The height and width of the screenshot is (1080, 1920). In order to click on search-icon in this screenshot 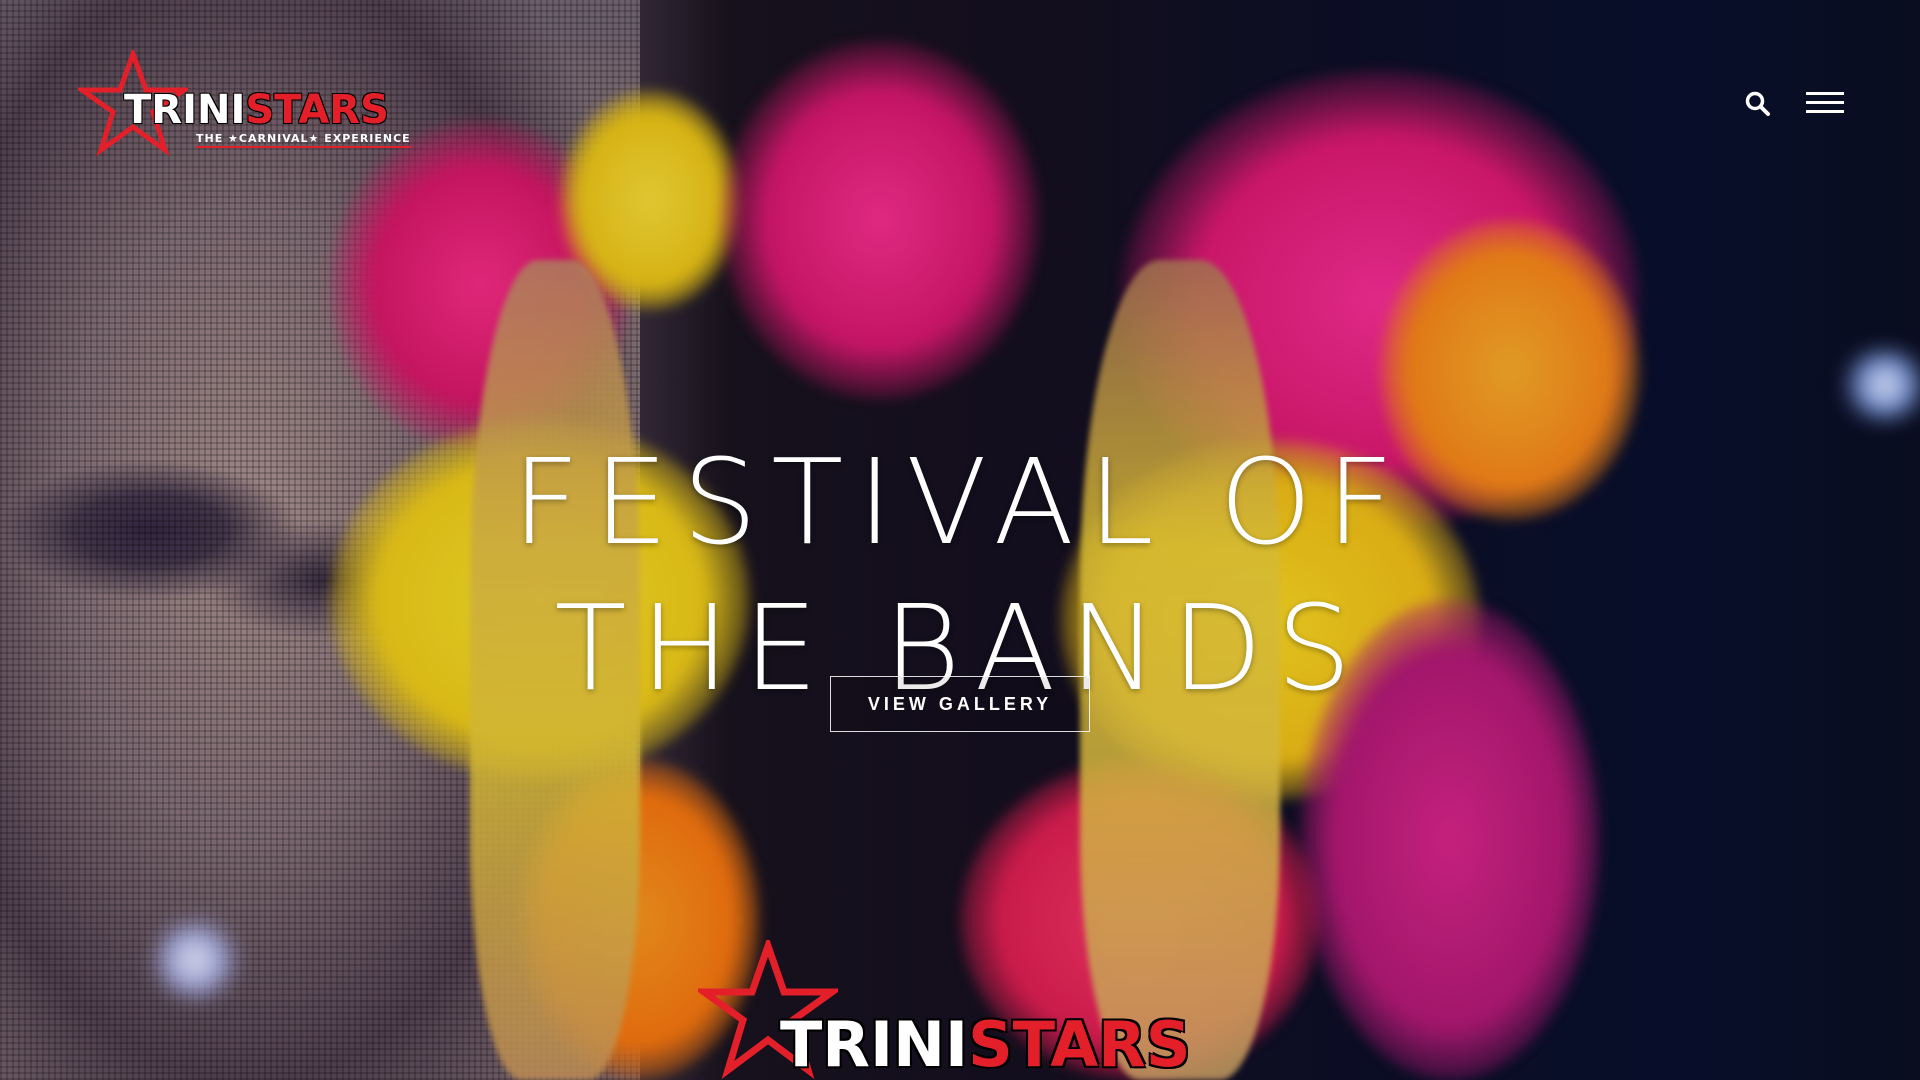, I will do `click(1757, 103)`.